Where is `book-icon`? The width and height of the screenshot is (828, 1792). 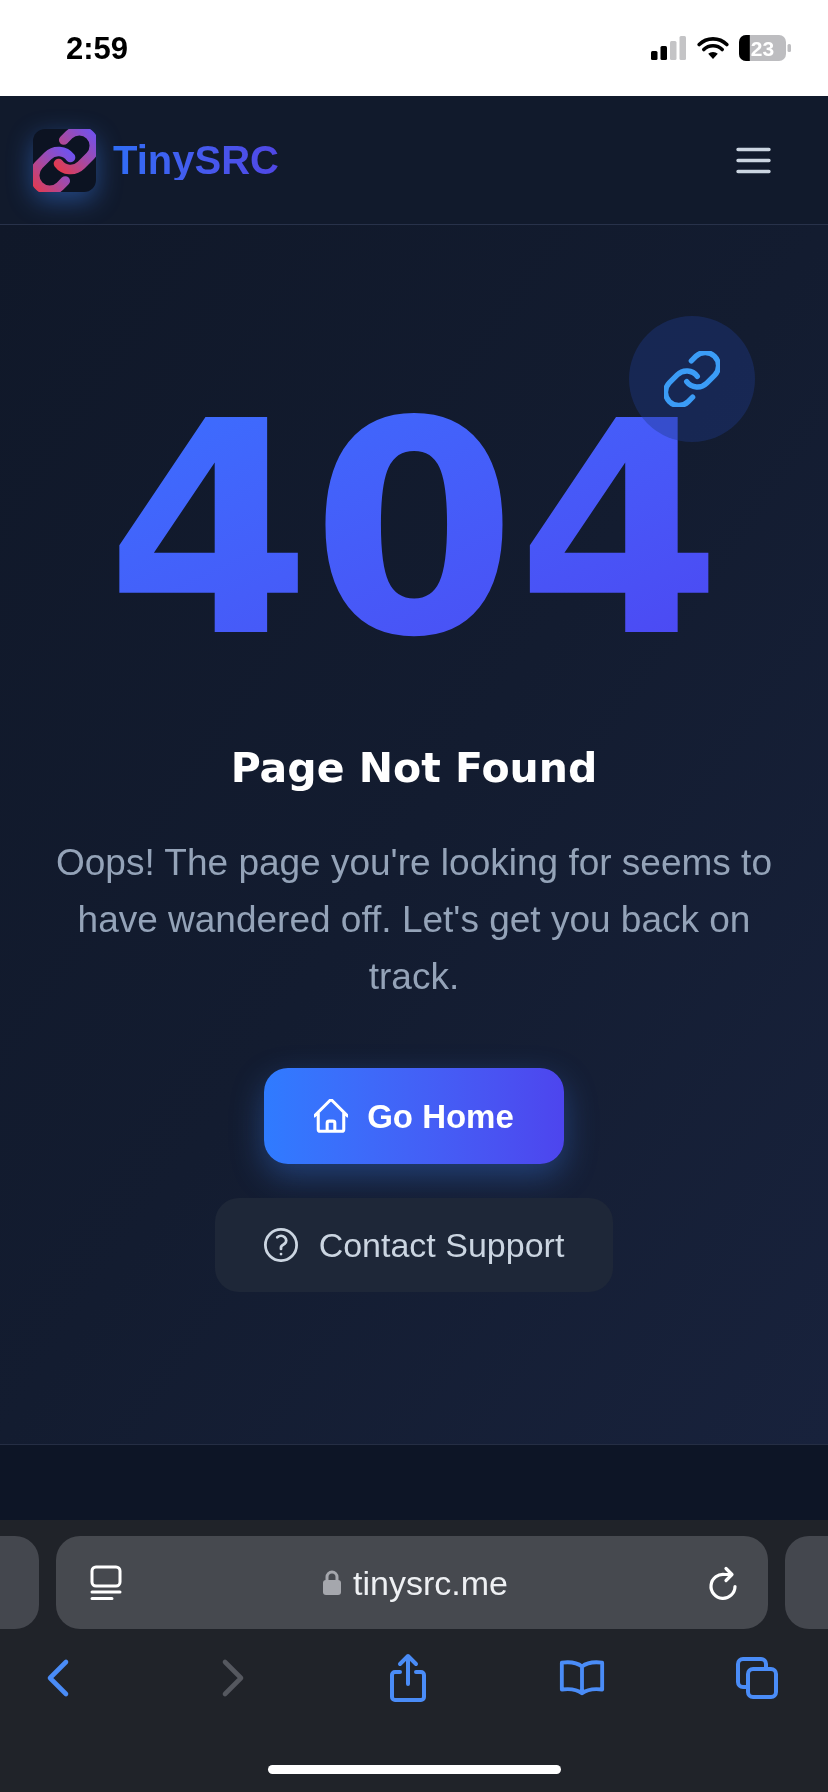 book-icon is located at coordinates (582, 1678).